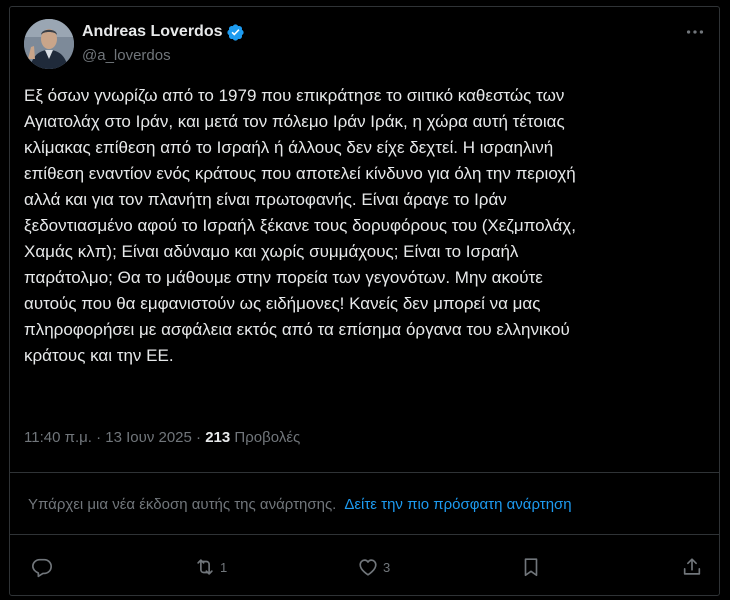 The height and width of the screenshot is (600, 730). Describe the element at coordinates (457, 504) in the screenshot. I see `latest-version-link: Δείτε την πιο πρόσφατη ανάρτηση` at that location.